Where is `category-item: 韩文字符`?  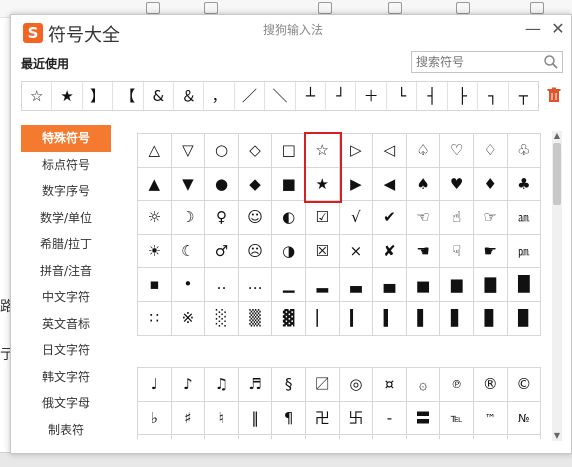
category-item: 韩文字符 is located at coordinates (66, 377).